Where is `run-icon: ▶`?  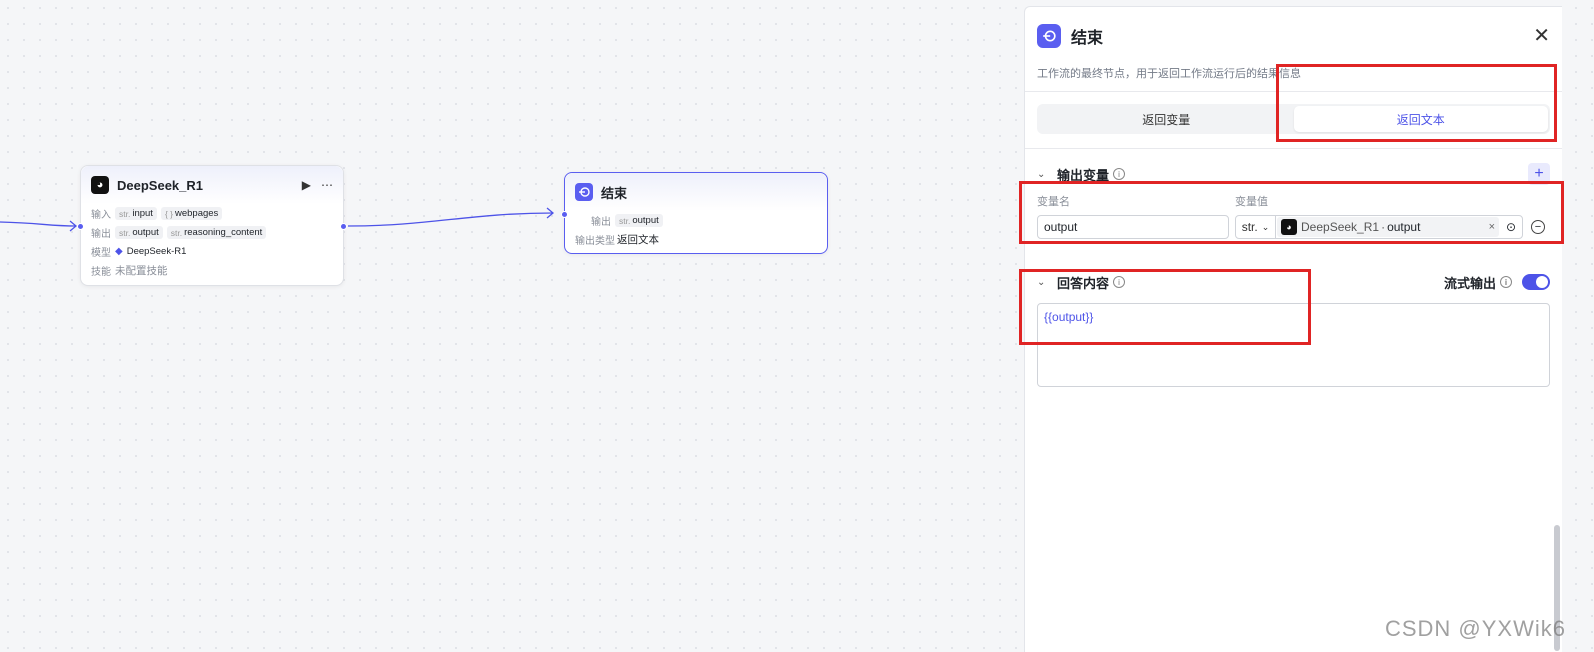 run-icon: ▶ is located at coordinates (306, 185).